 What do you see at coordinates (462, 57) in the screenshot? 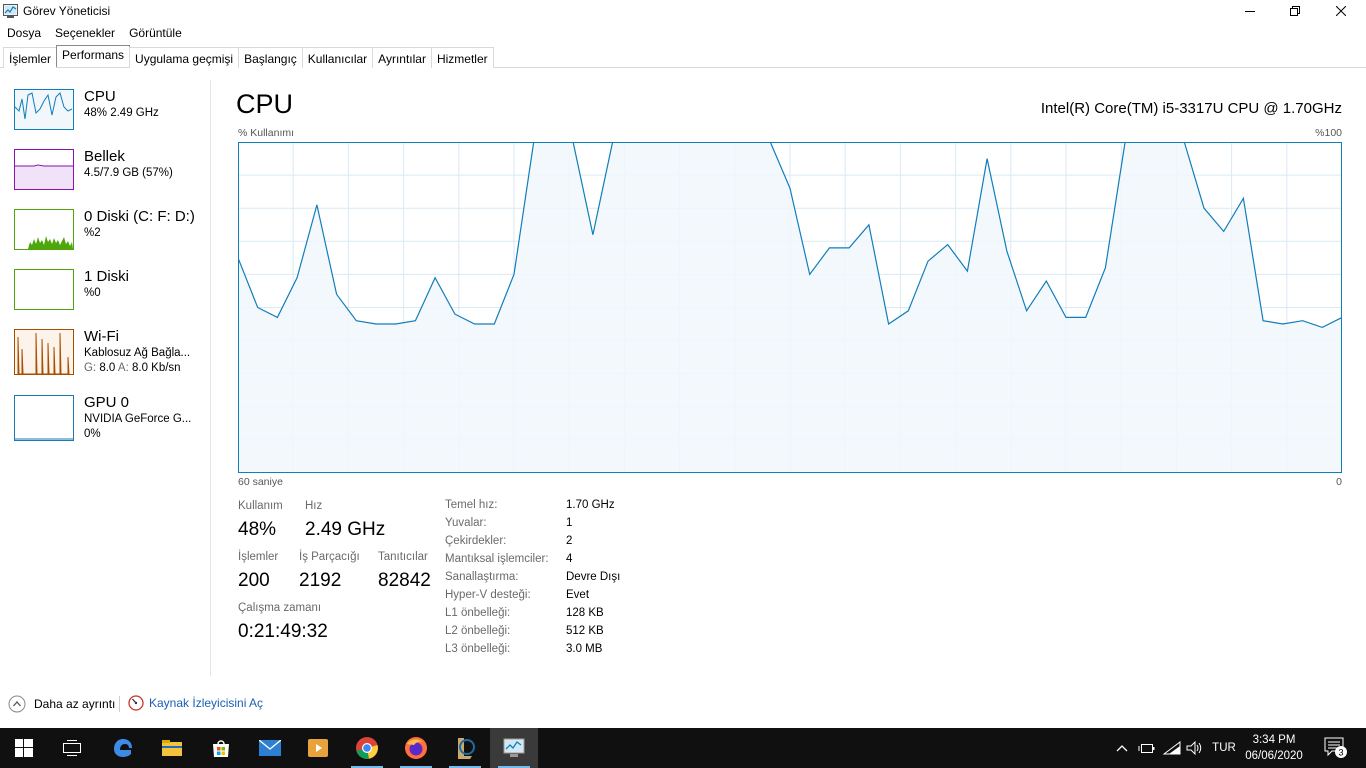
I see `tab-services: Hizmetler` at bounding box center [462, 57].